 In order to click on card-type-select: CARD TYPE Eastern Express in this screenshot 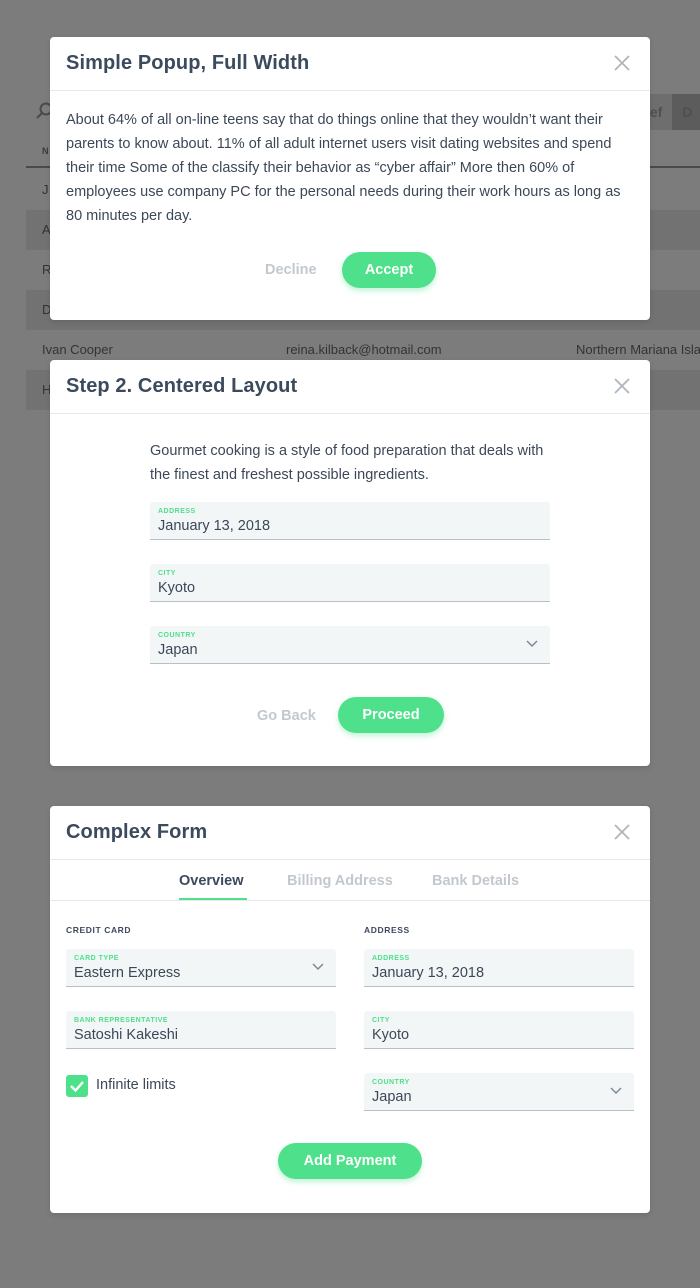, I will do `click(201, 968)`.